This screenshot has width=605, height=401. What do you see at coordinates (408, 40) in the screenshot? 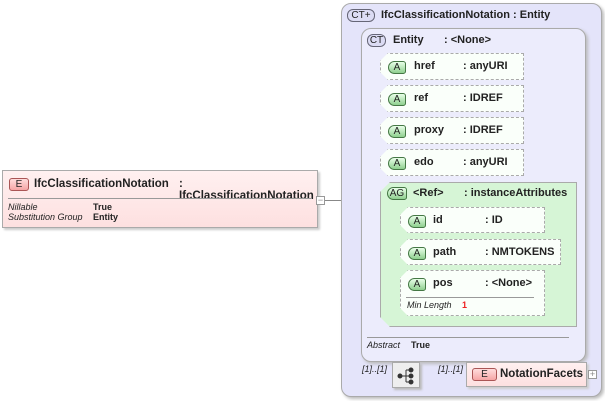
I see `base-type-name: Entity` at bounding box center [408, 40].